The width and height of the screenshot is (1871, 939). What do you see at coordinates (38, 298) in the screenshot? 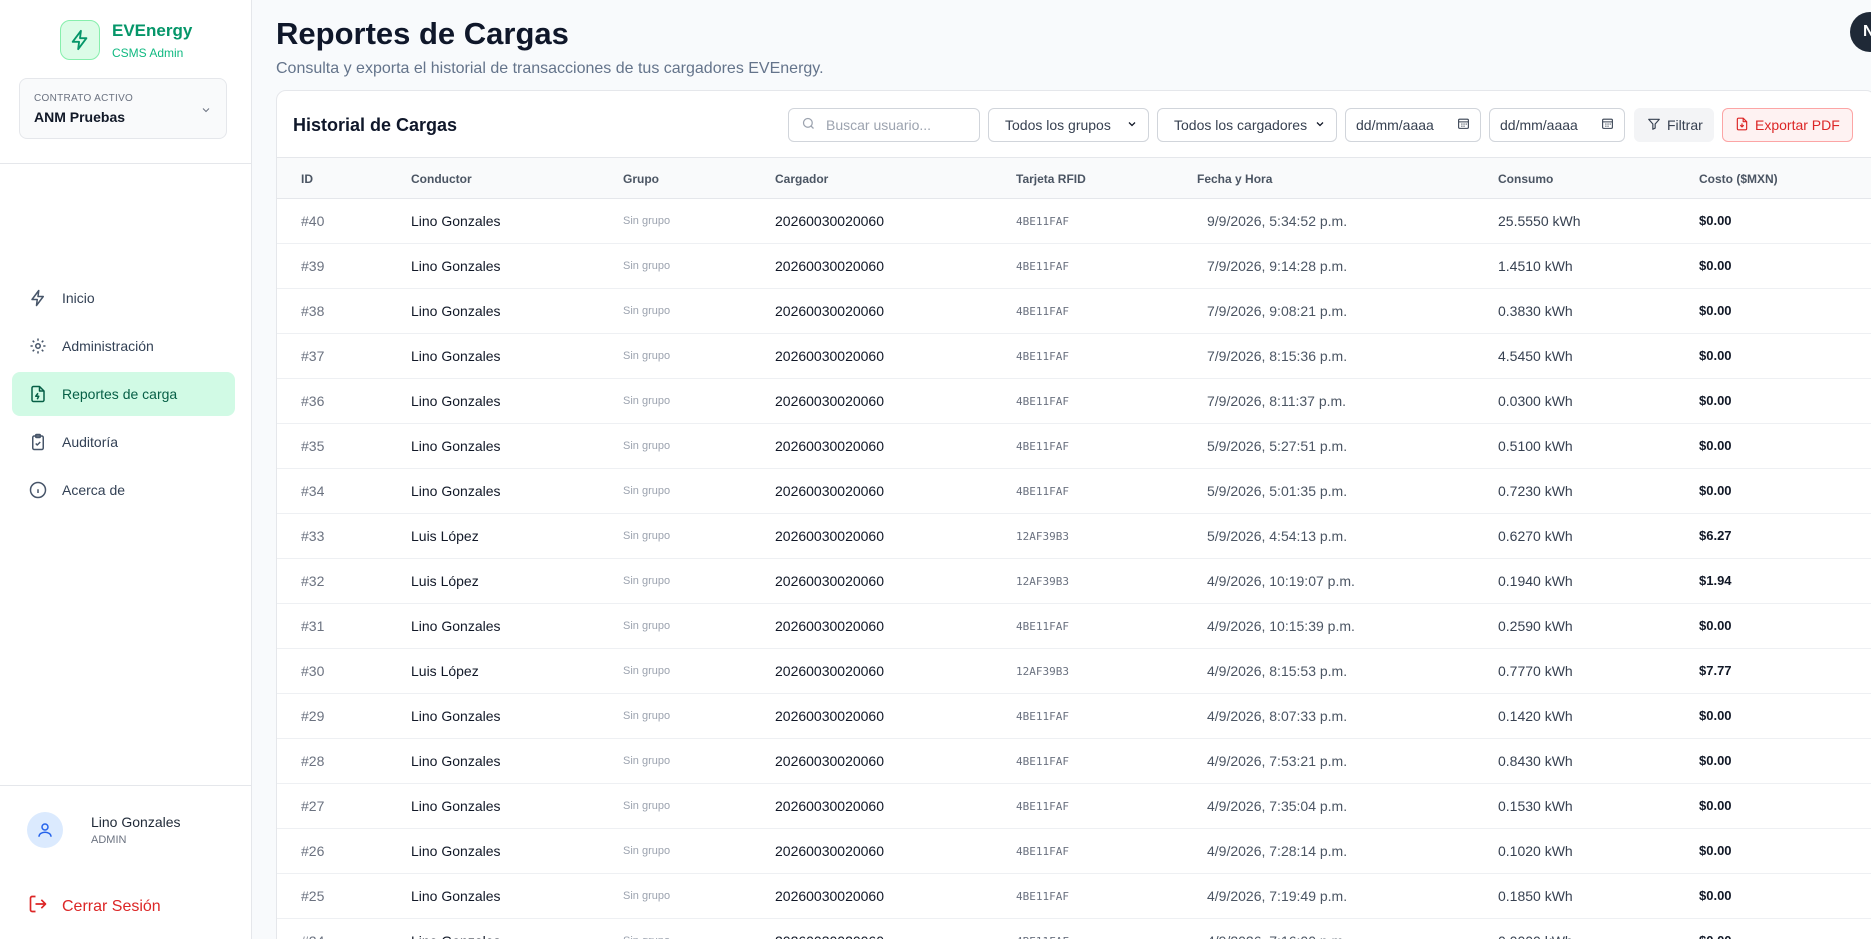
I see `zap-icon` at bounding box center [38, 298].